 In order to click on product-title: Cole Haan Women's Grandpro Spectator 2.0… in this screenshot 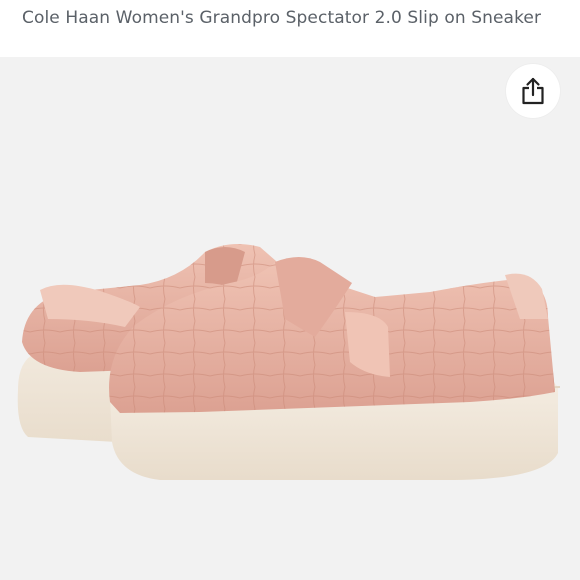, I will do `click(282, 18)`.